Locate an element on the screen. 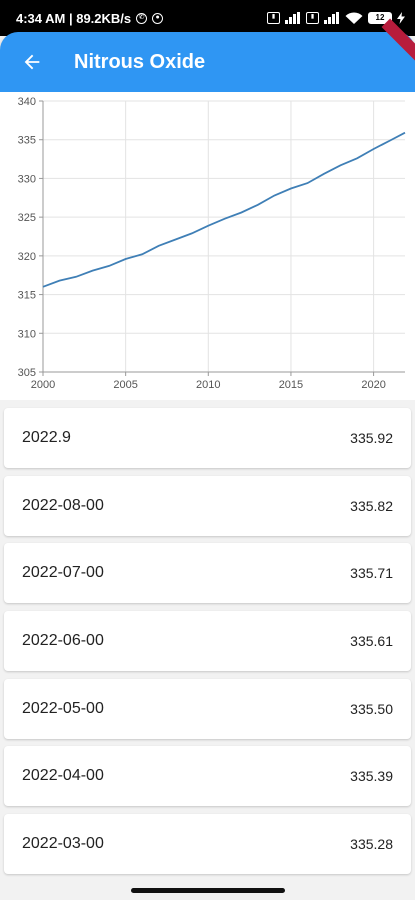  x-tick-label: 2015 is located at coordinates (291, 385).